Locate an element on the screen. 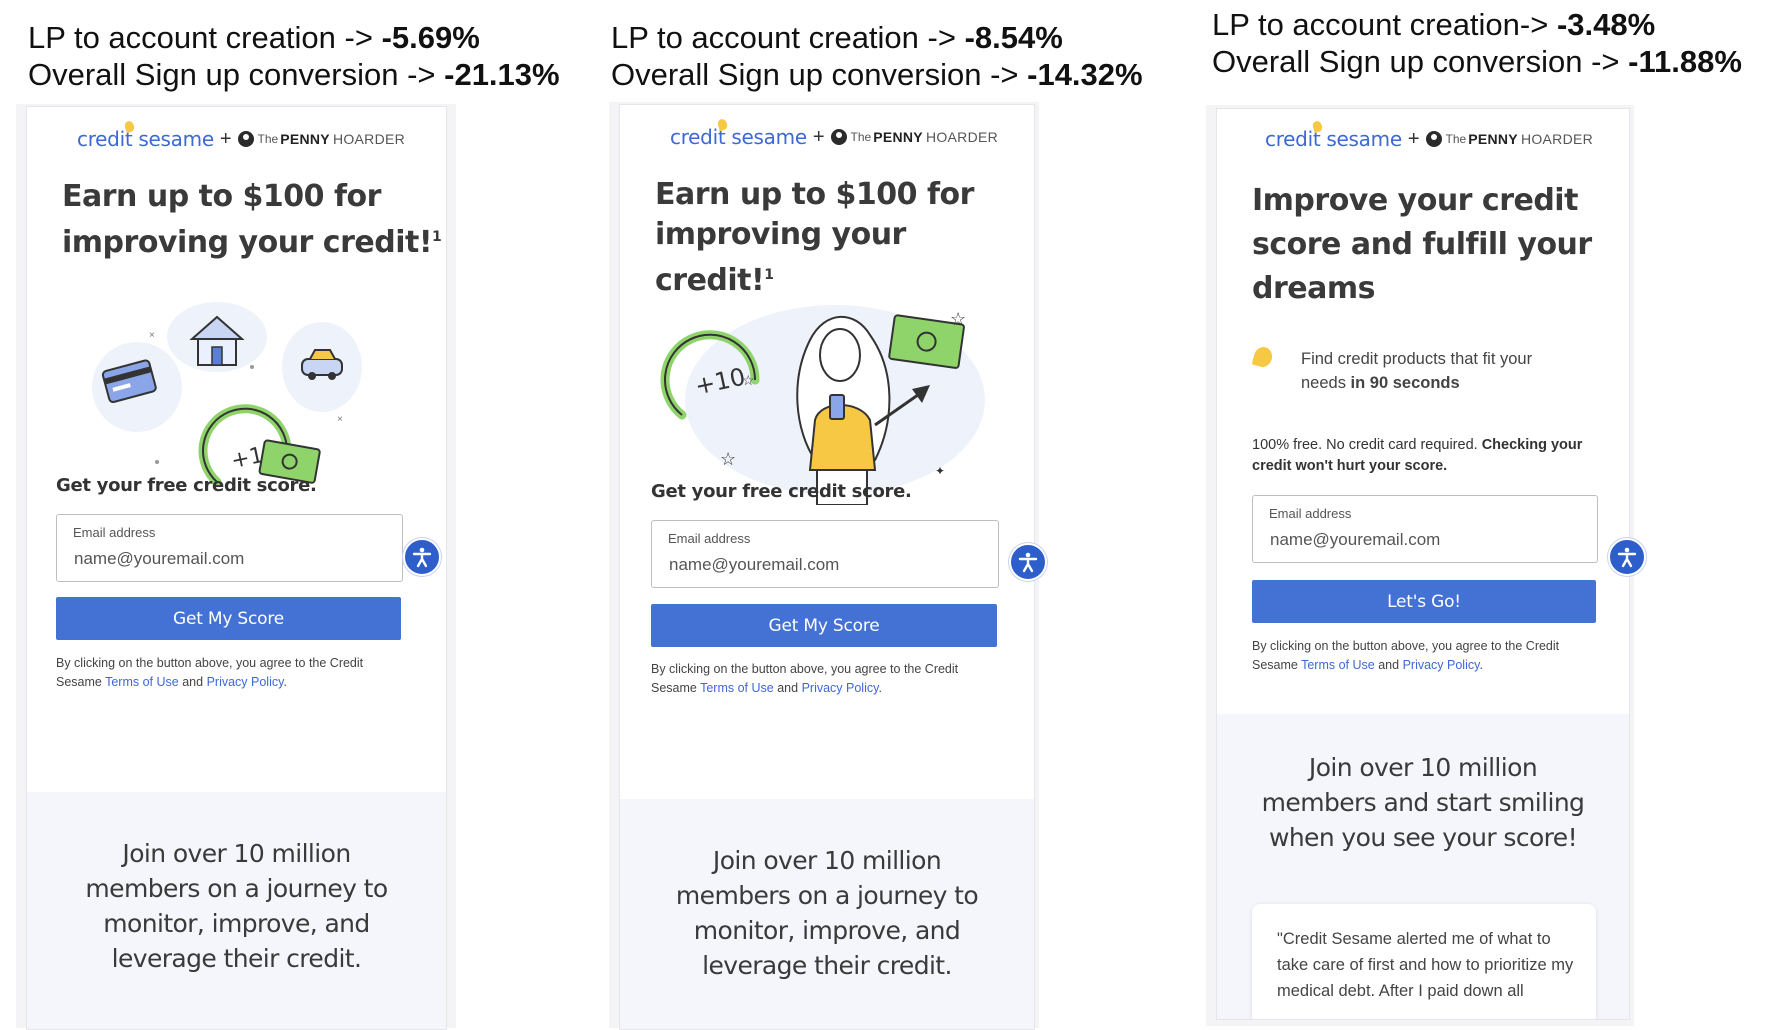 The width and height of the screenshot is (1784, 1030). overall-stat-value: -14.32% is located at coordinates (1085, 74).